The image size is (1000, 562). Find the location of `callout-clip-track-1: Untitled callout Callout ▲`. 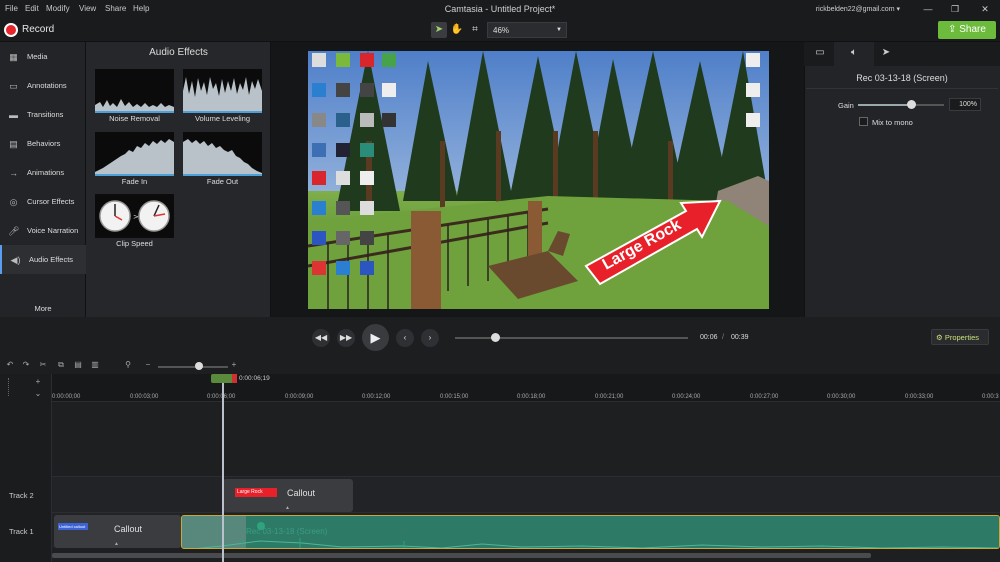

callout-clip-track-1: Untitled callout Callout ▲ is located at coordinates (117, 531).